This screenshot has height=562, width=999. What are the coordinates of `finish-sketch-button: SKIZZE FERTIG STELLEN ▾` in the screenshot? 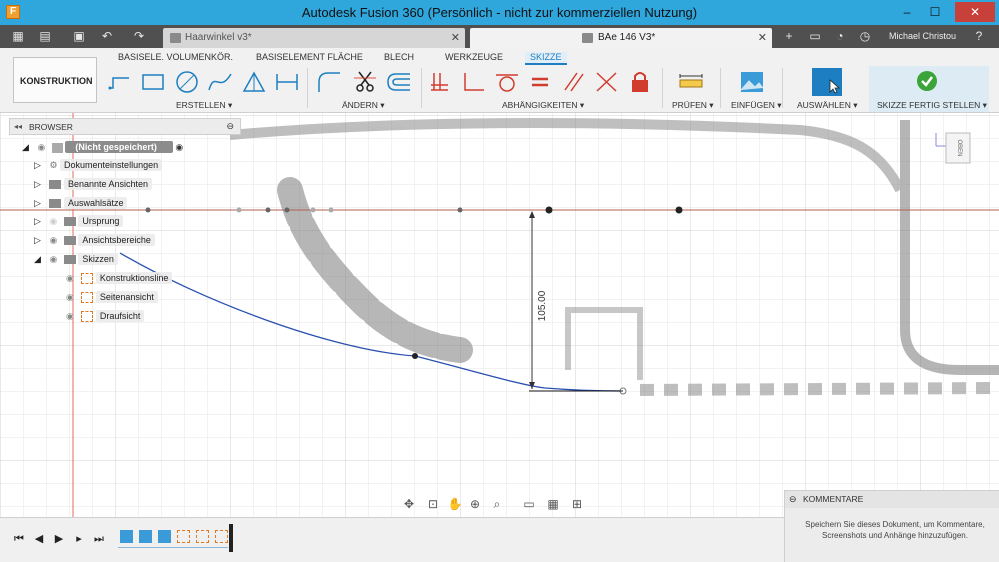 It's located at (932, 105).